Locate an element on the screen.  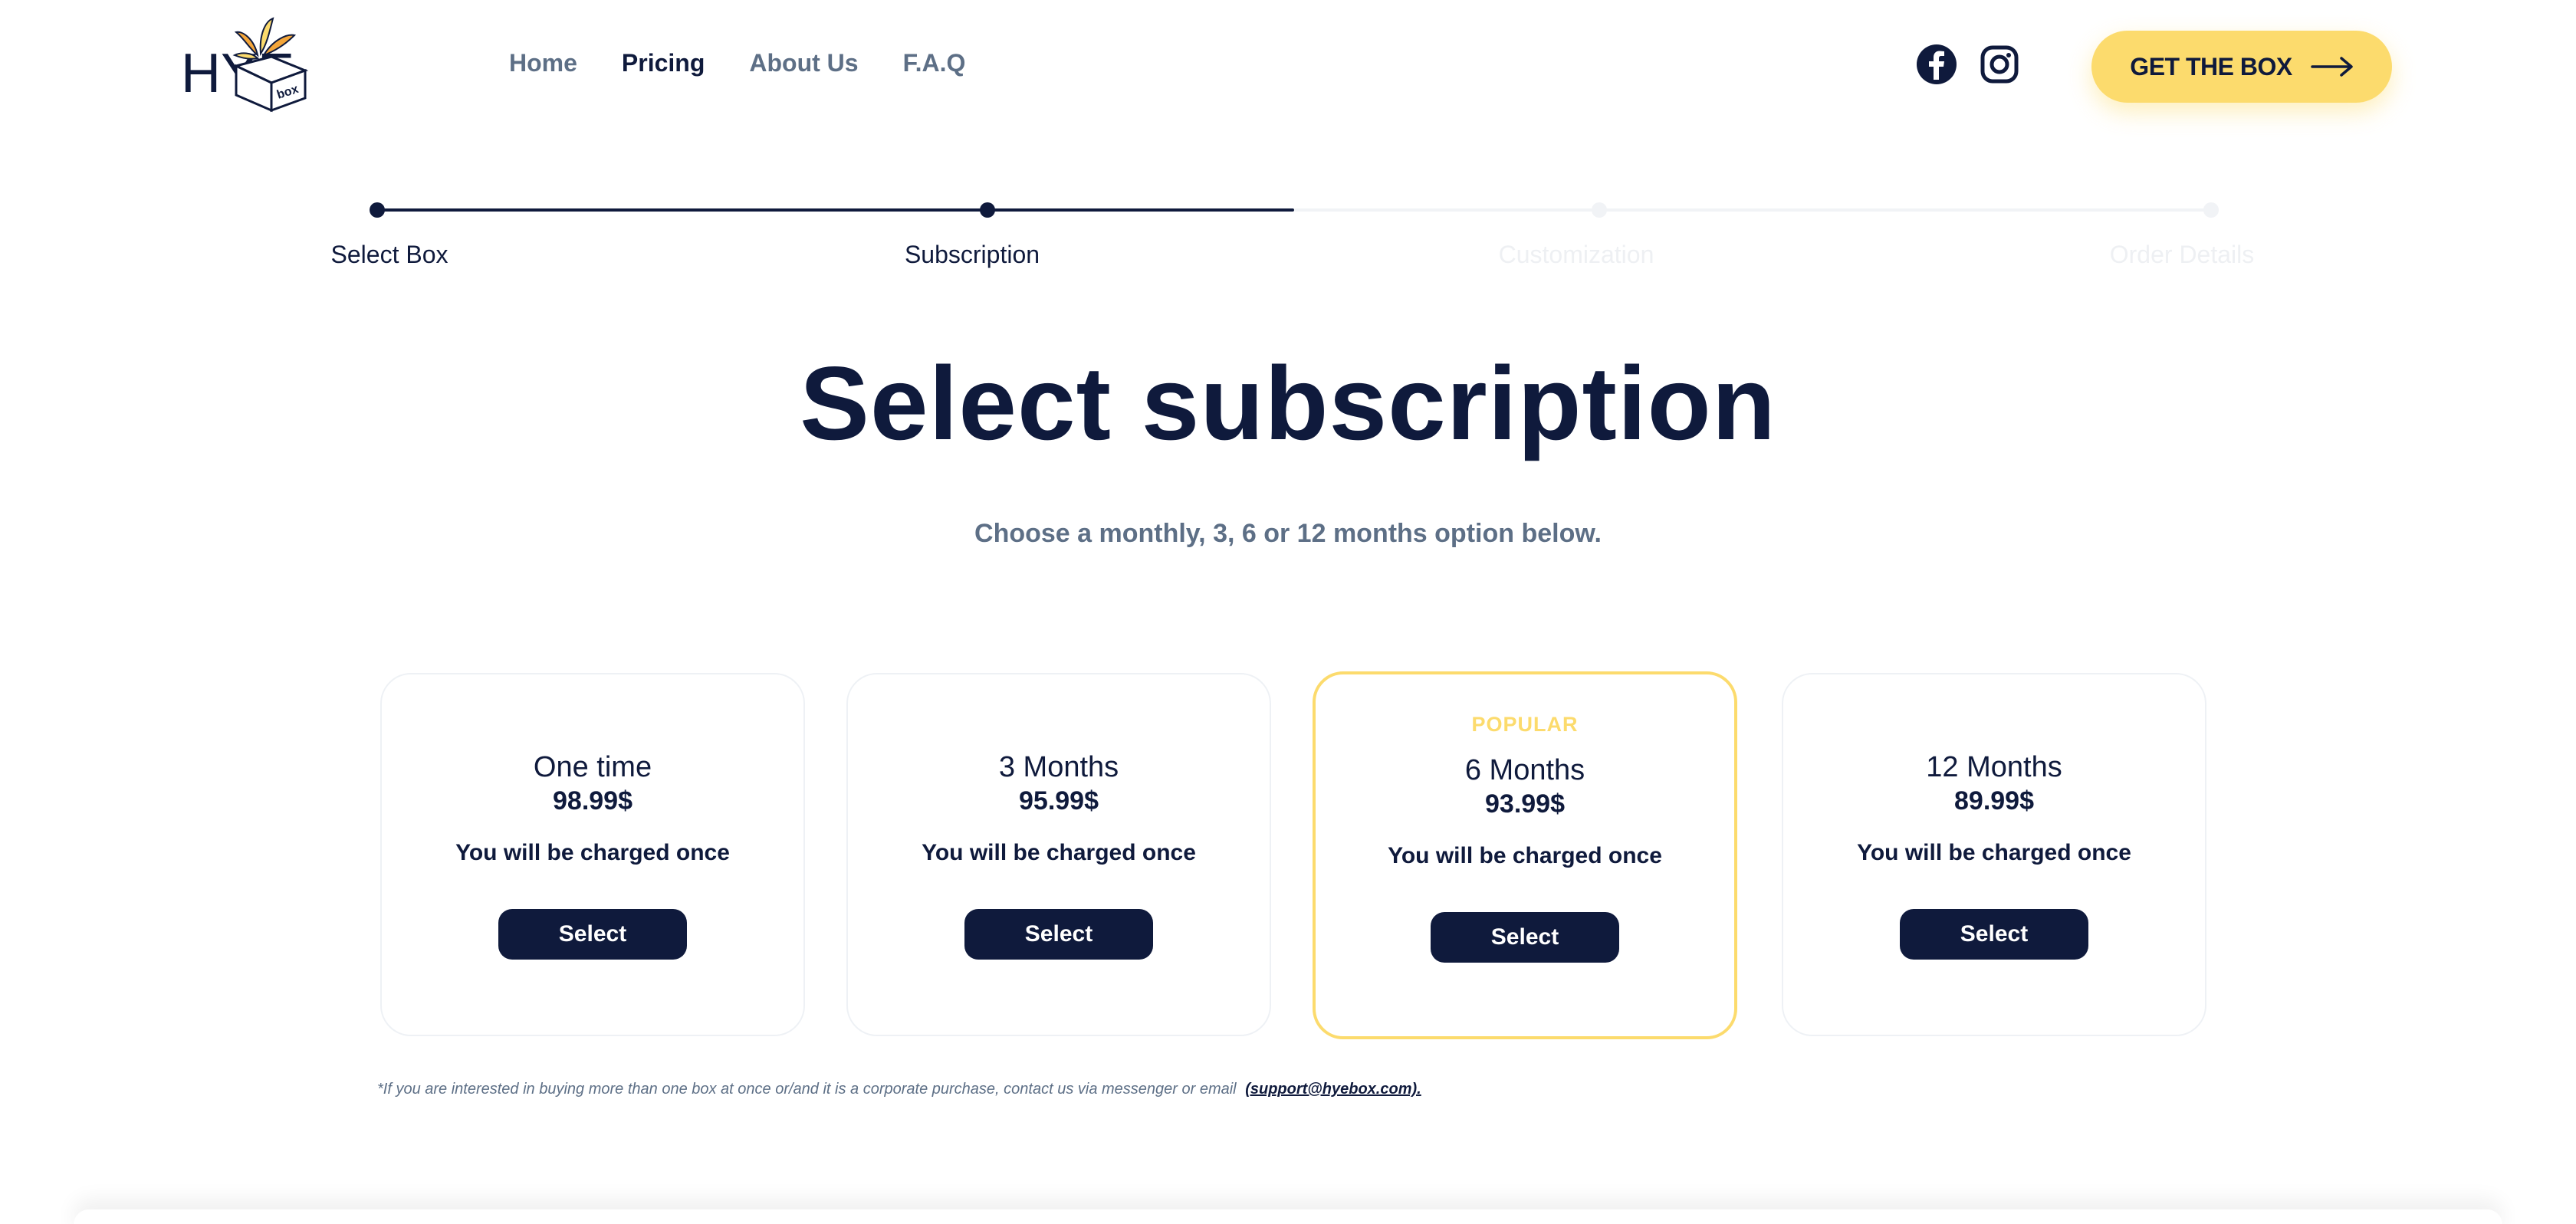
plan-name: 6 Months is located at coordinates (1525, 770).